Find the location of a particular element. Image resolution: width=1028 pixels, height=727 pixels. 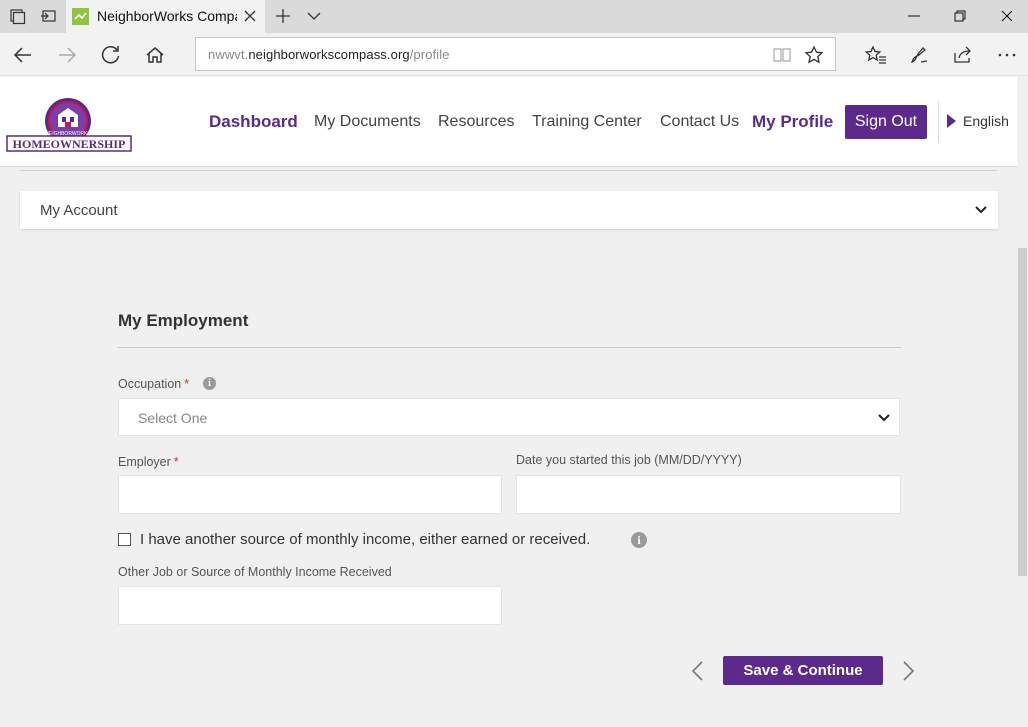

neighborworks-homeownership-logo: NEIGHBORWORKS HOMEOWNERSHIP is located at coordinates (69, 126).